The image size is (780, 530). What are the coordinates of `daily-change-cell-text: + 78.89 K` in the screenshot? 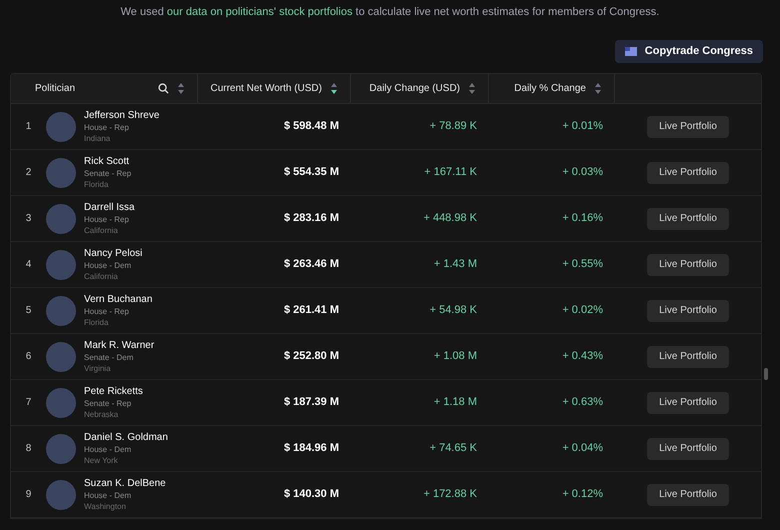 It's located at (453, 126).